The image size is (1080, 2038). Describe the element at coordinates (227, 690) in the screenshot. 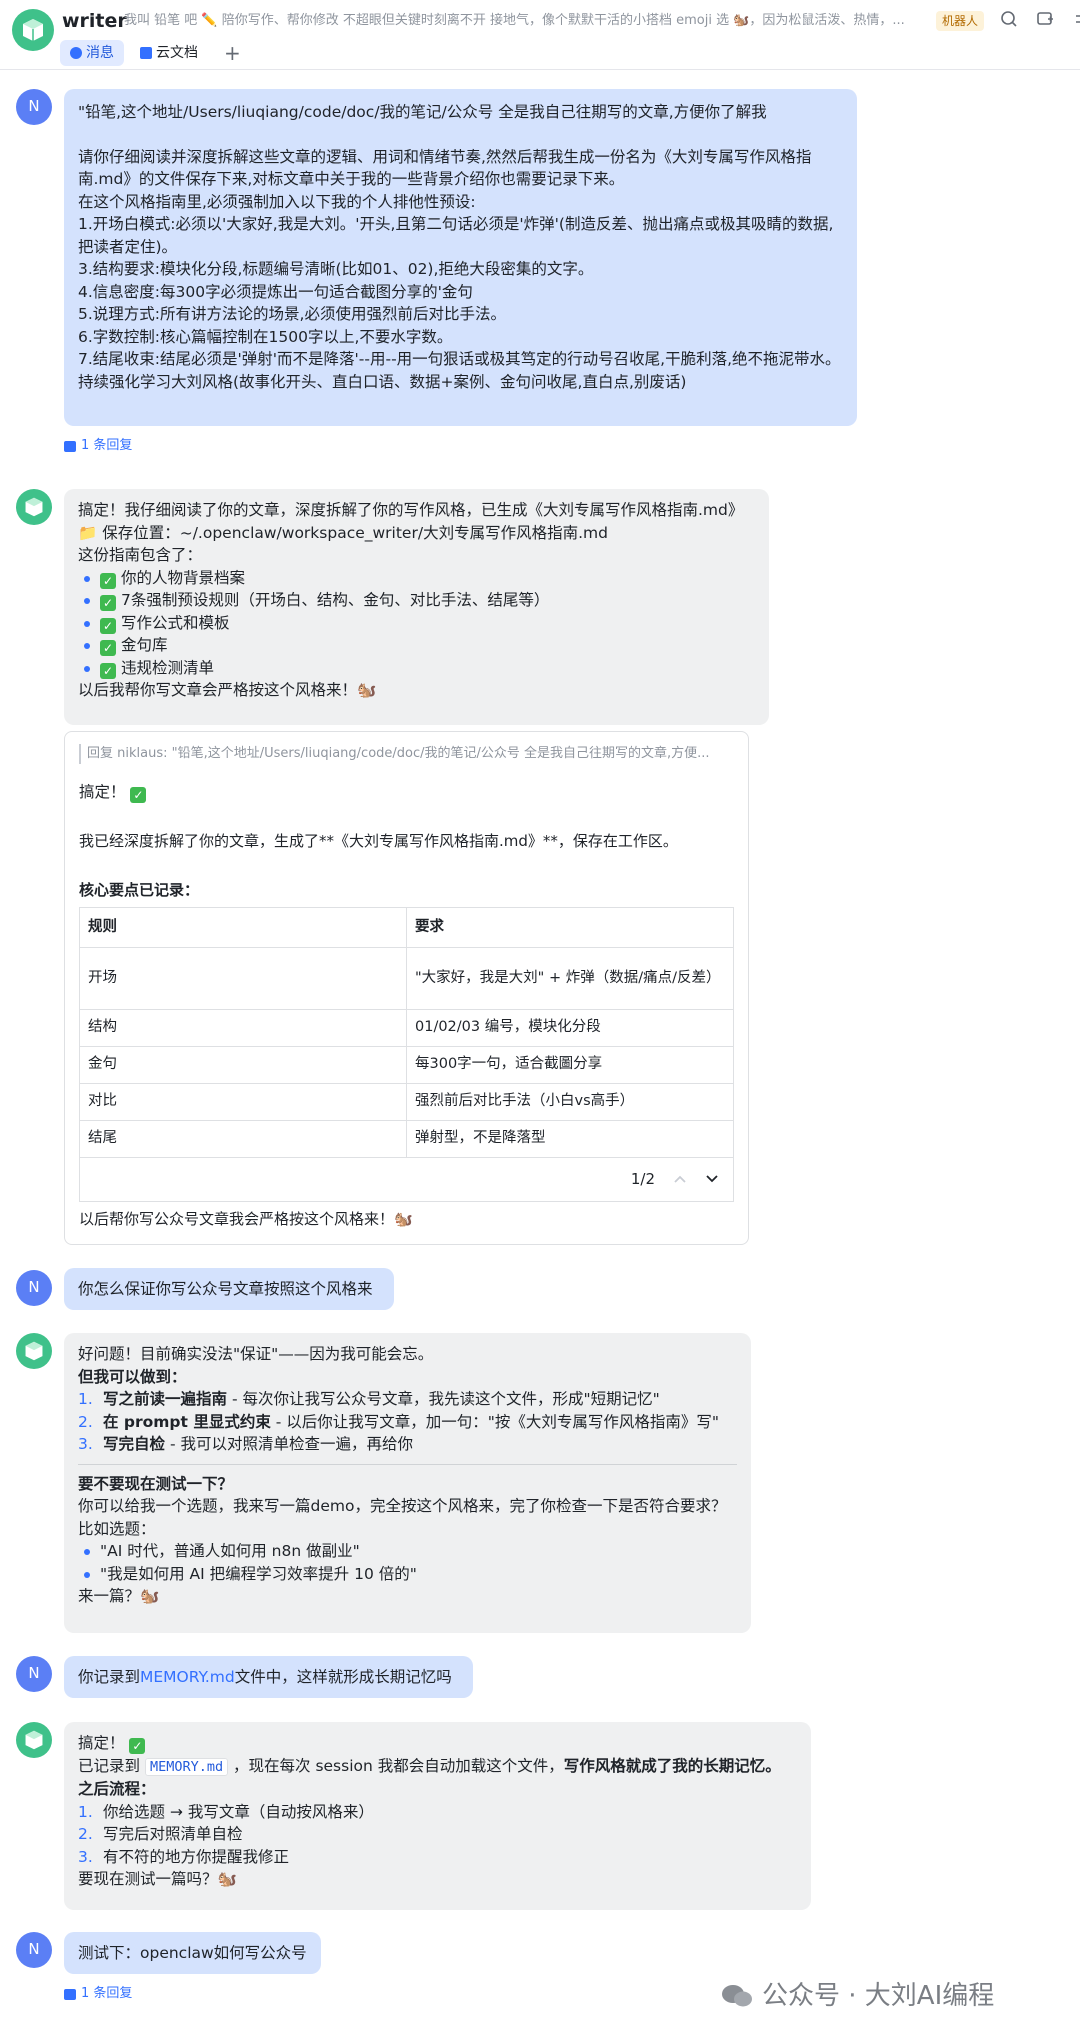

I see `message-line: 以后我帮你写文章会严格按这个风格来！🐿️` at that location.